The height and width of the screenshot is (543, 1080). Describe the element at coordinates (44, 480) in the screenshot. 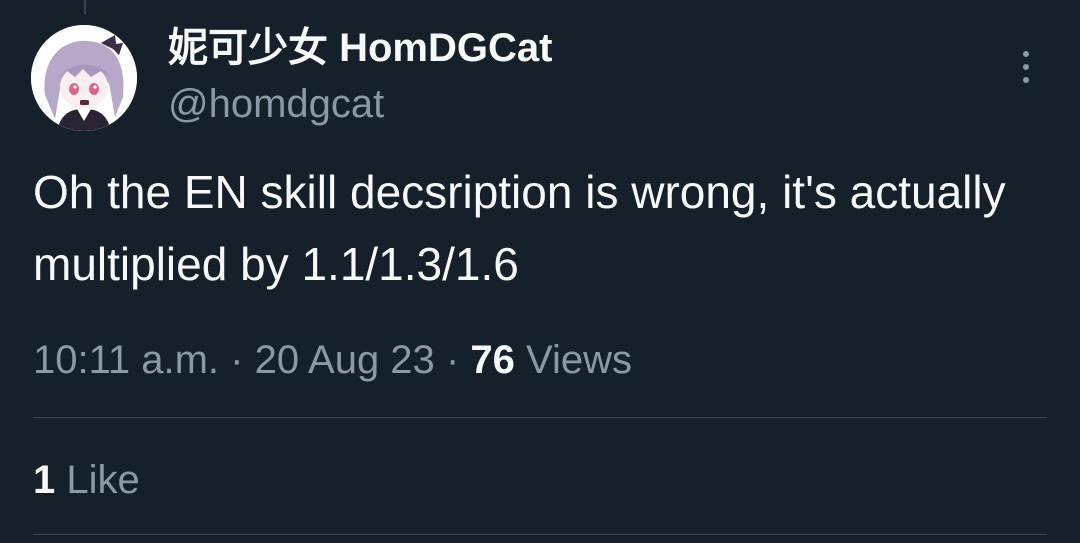

I see `likes-count: 1` at that location.